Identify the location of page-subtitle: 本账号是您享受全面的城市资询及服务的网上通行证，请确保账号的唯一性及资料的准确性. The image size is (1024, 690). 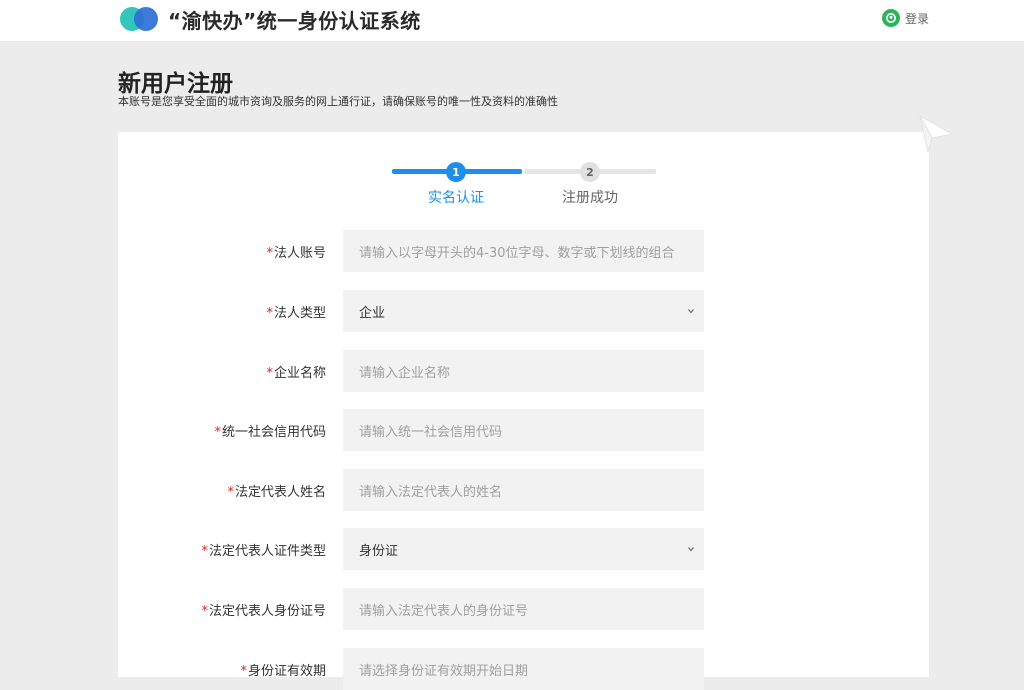
(338, 101).